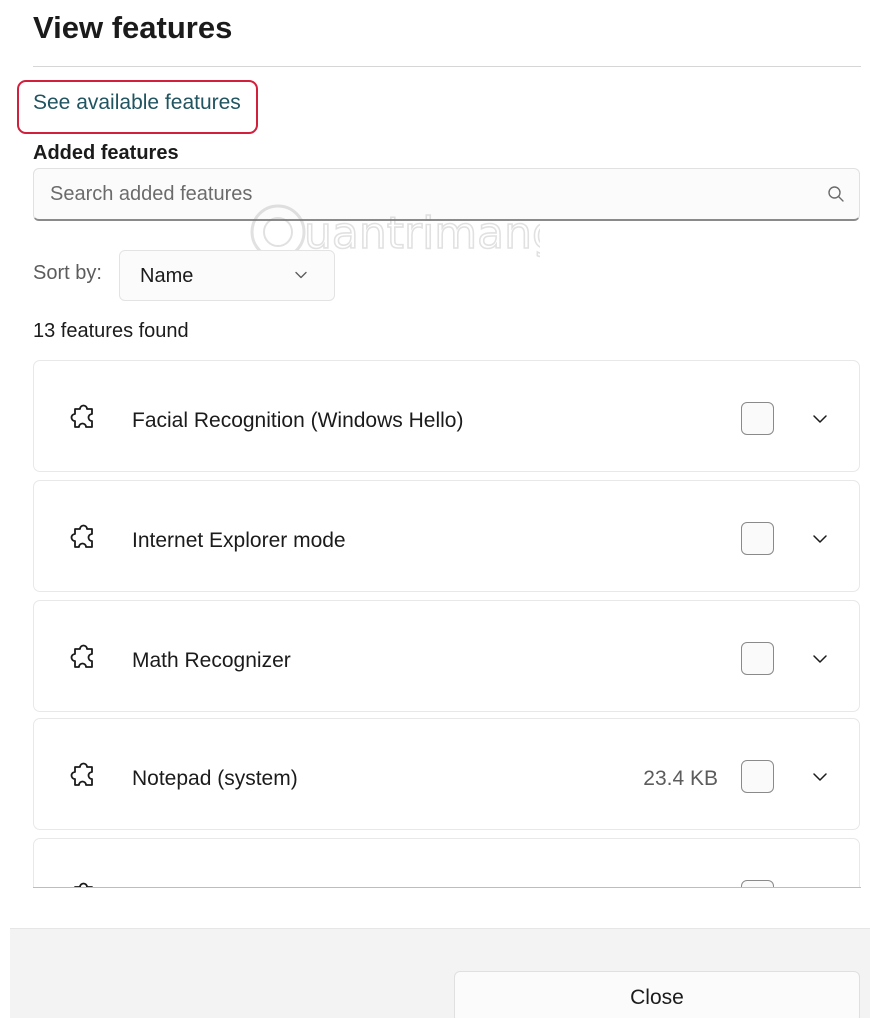  Describe the element at coordinates (446, 774) in the screenshot. I see `feature-row: Notepad (system) 23.4 KB` at that location.